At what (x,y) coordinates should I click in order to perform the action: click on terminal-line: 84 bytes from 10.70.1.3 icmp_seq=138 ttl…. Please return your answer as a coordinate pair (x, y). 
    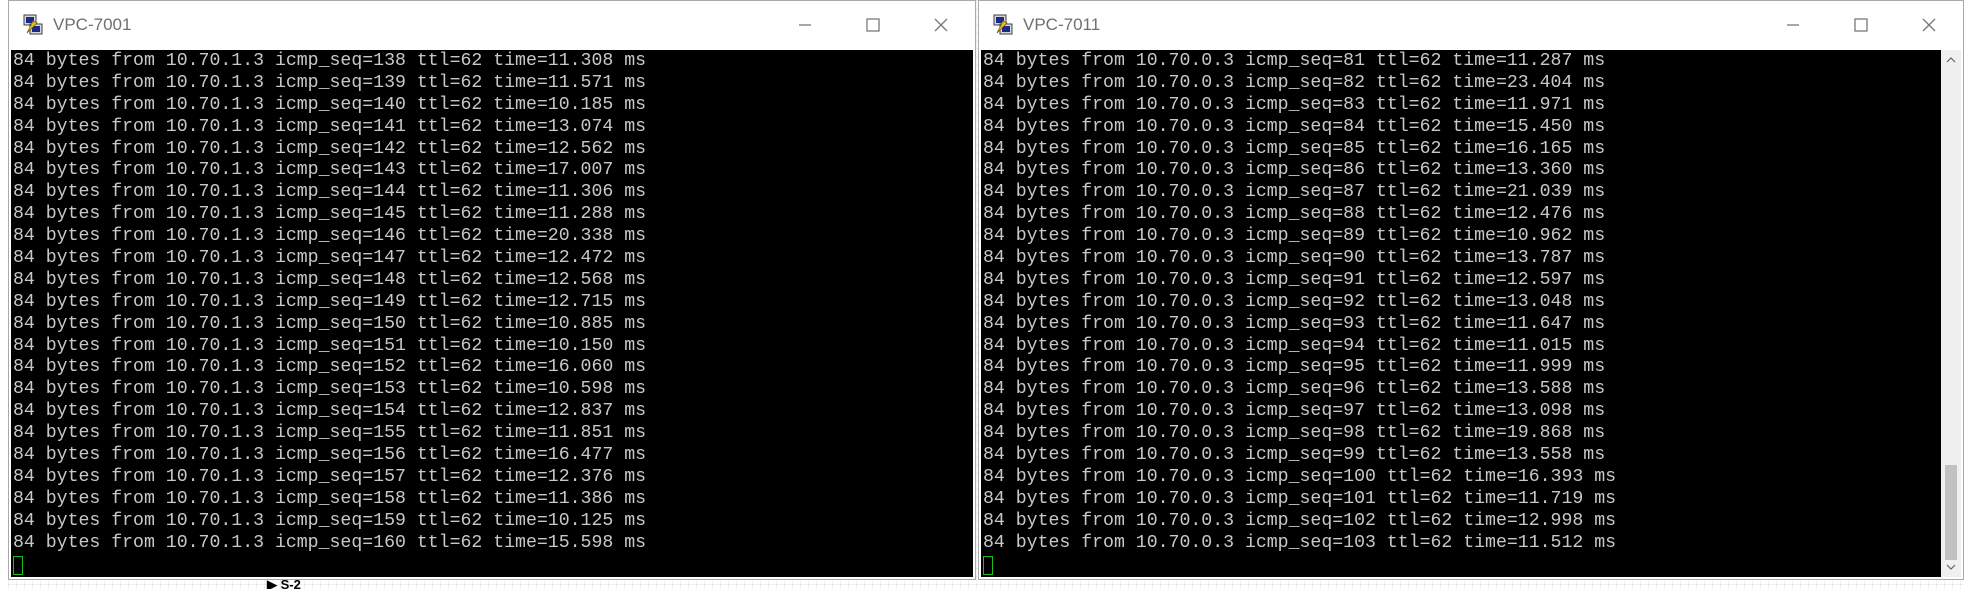
    Looking at the image, I should click on (330, 61).